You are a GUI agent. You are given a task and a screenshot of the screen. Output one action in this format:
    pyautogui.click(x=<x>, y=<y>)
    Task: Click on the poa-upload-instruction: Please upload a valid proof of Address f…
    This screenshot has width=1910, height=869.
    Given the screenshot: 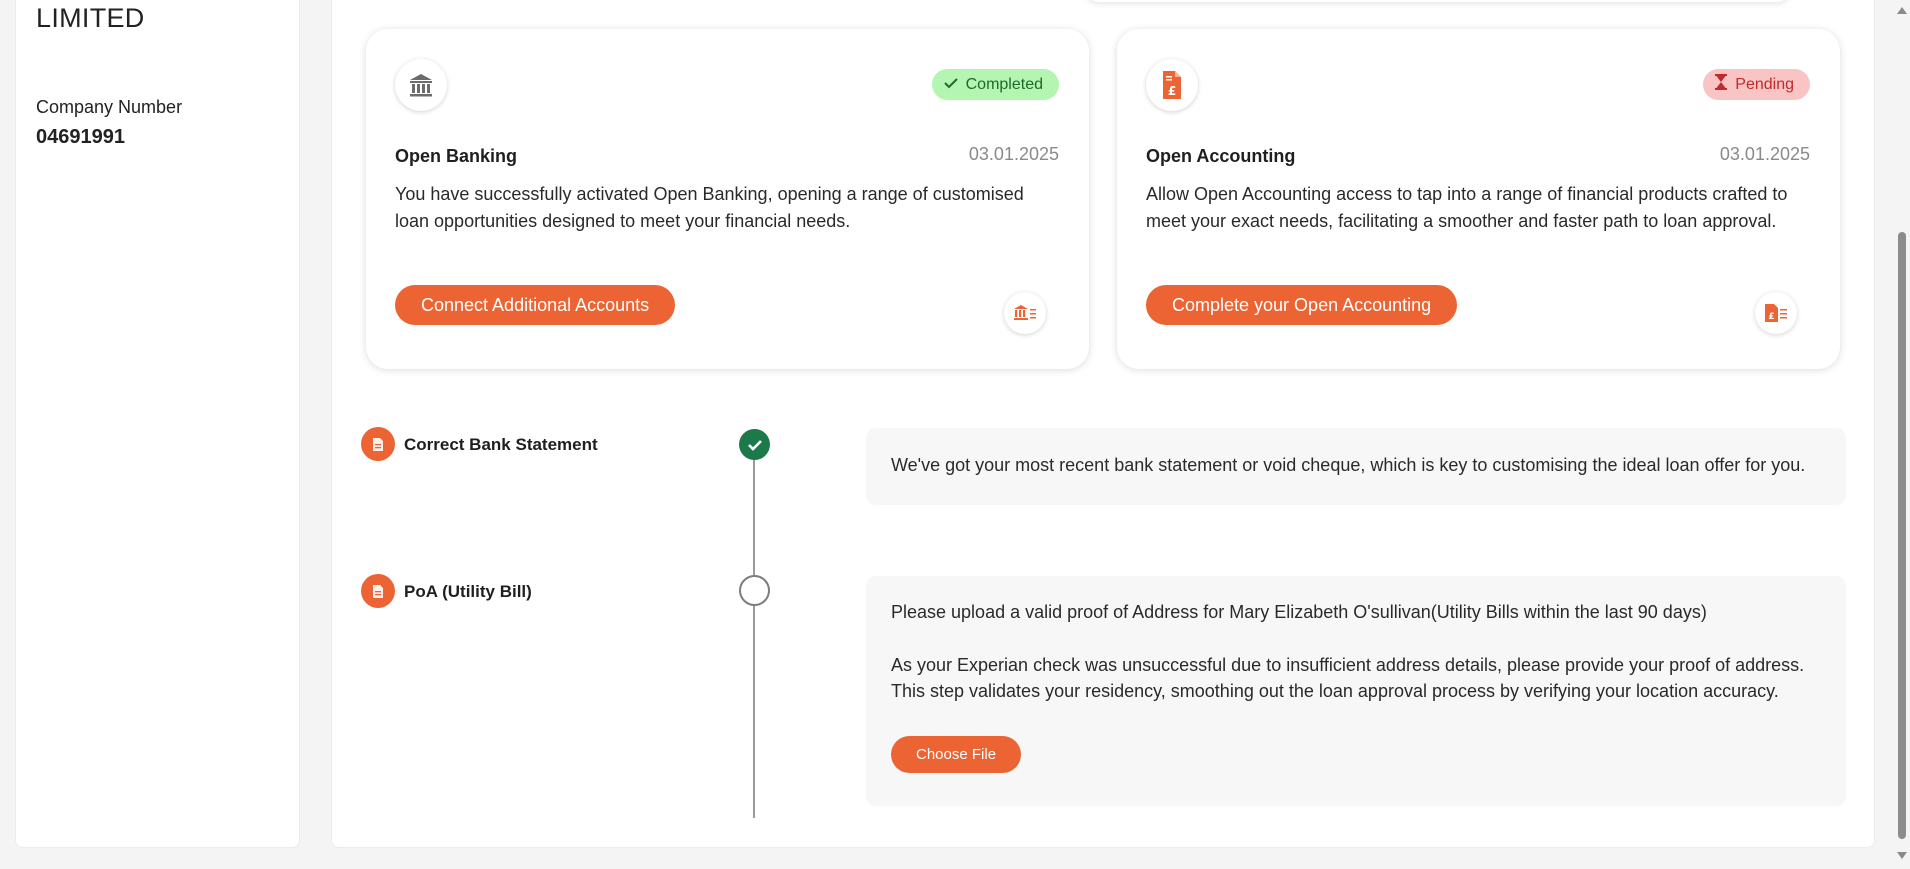 What is the action you would take?
    pyautogui.click(x=1299, y=612)
    